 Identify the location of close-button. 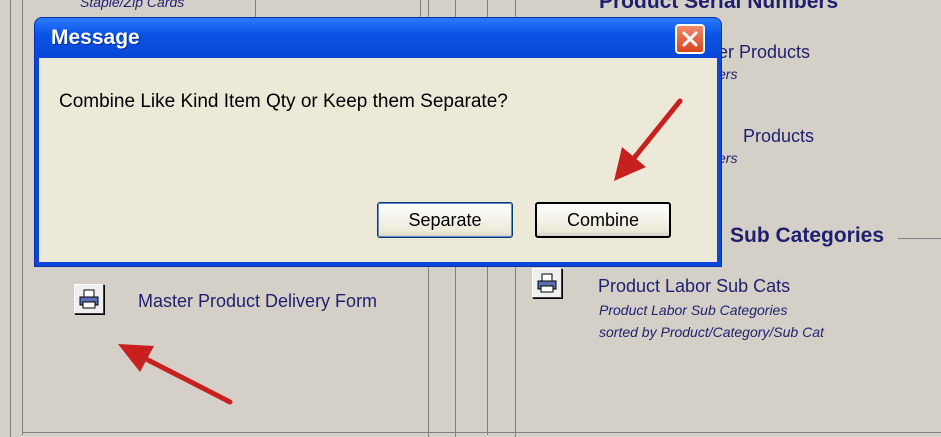
(690, 39).